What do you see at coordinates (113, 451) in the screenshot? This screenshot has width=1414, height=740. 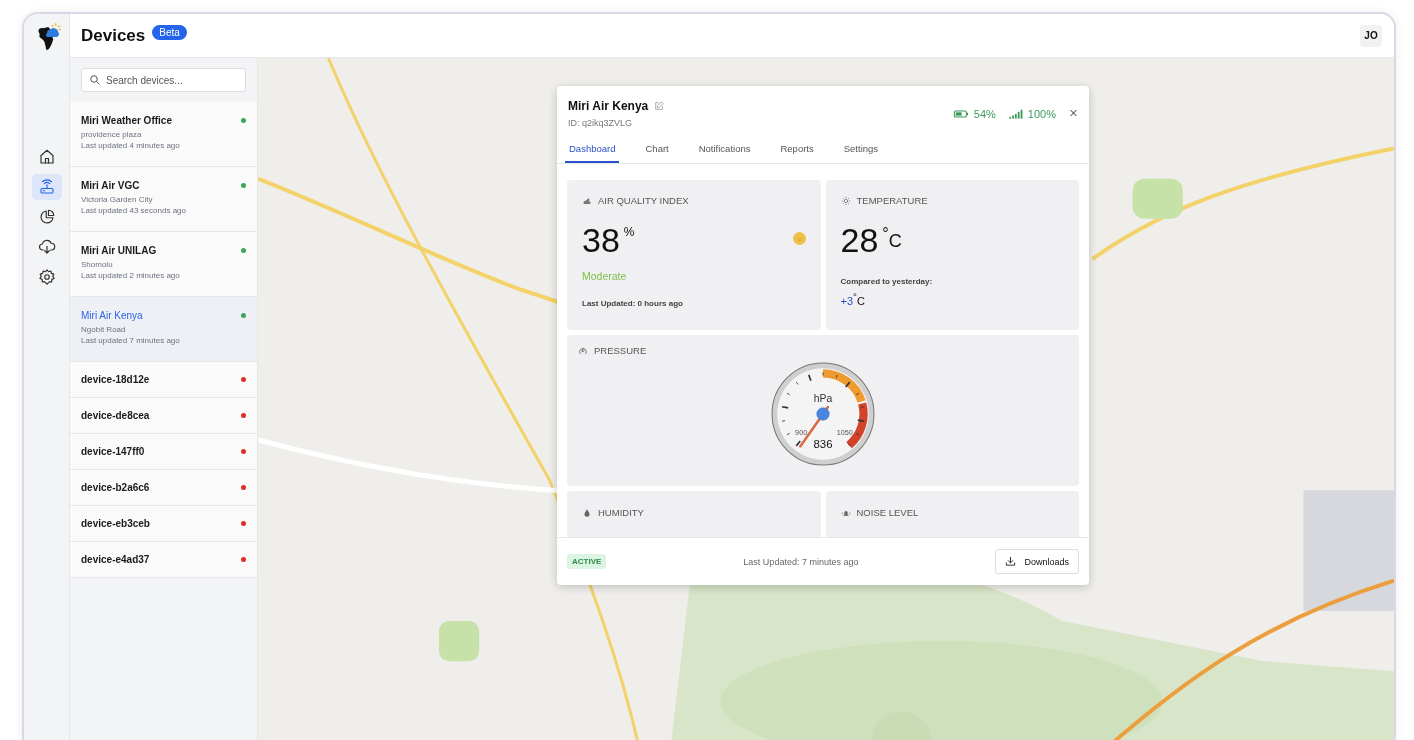 I see `device-name: device-147ff0` at bounding box center [113, 451].